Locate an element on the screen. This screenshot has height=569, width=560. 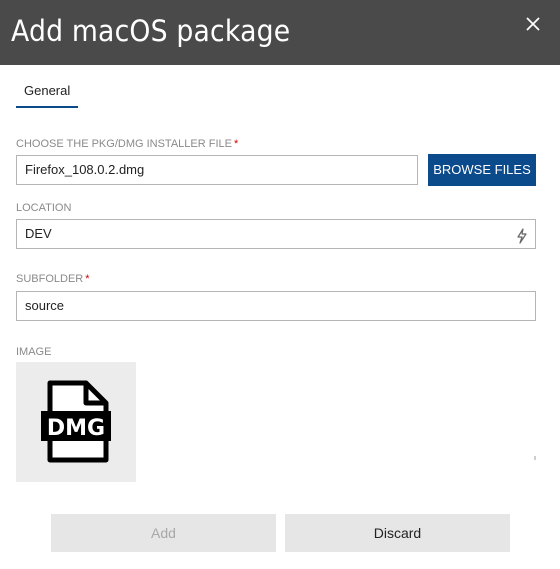
installer-file-value: Firefox_108.0.2.dmg is located at coordinates (85, 169).